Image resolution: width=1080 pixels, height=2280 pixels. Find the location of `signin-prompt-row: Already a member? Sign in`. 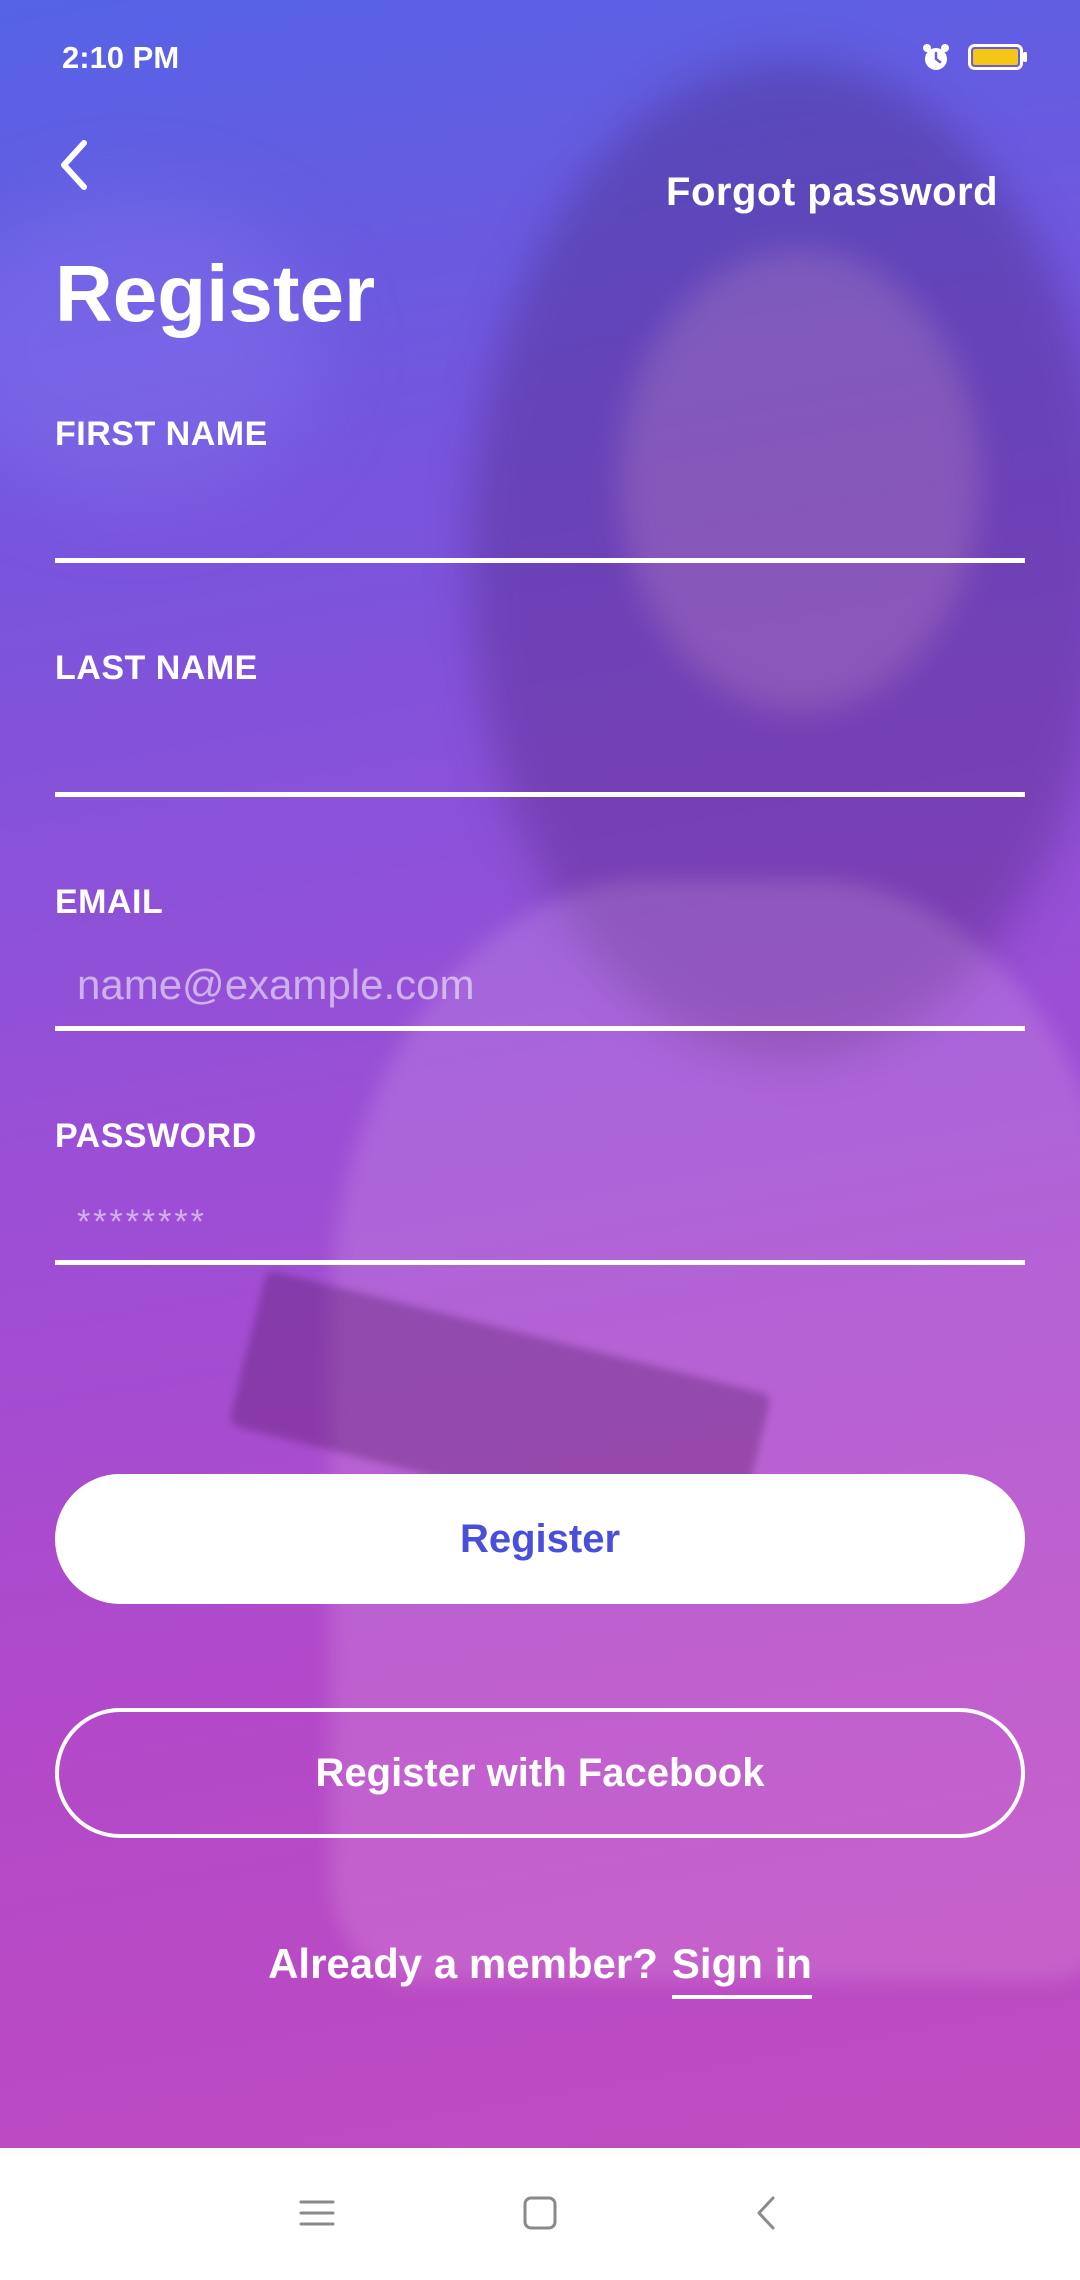

signin-prompt-row: Already a member? Sign in is located at coordinates (540, 1969).